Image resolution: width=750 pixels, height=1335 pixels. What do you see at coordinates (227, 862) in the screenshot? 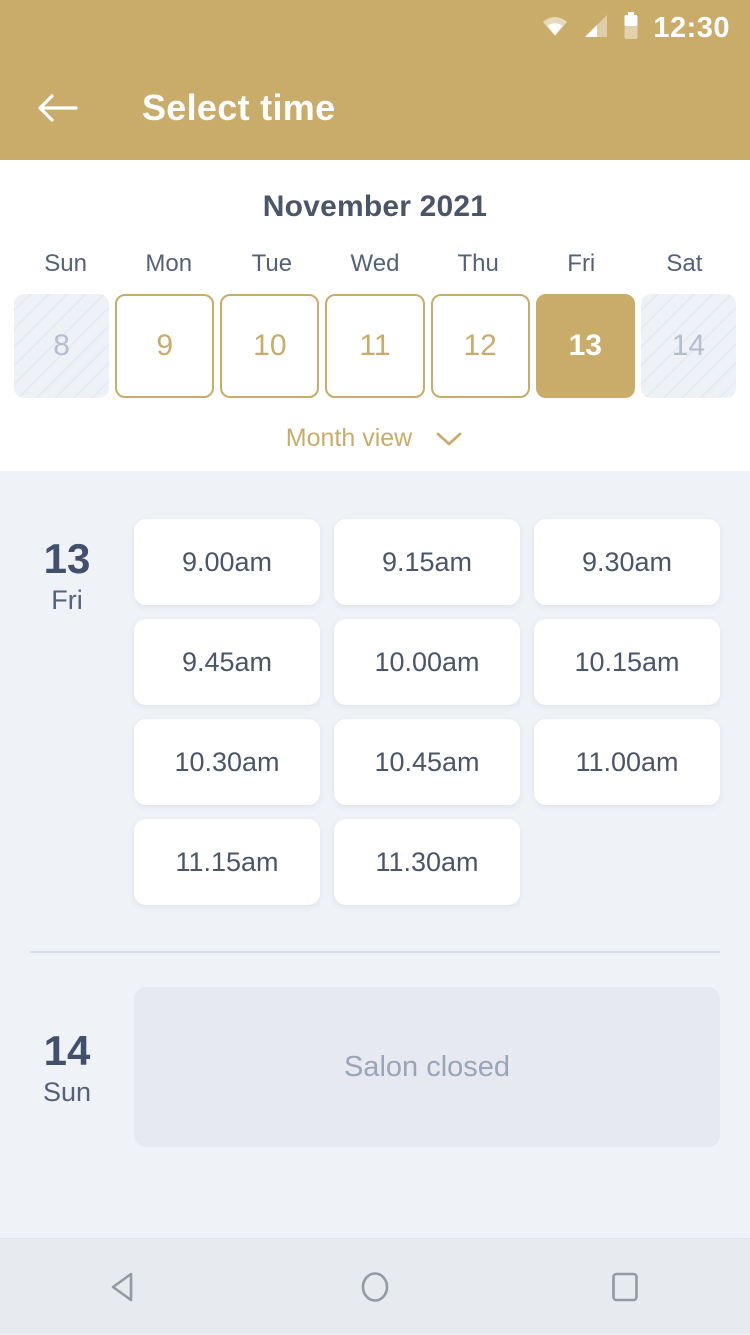
I see `time-slot: 11.15am` at bounding box center [227, 862].